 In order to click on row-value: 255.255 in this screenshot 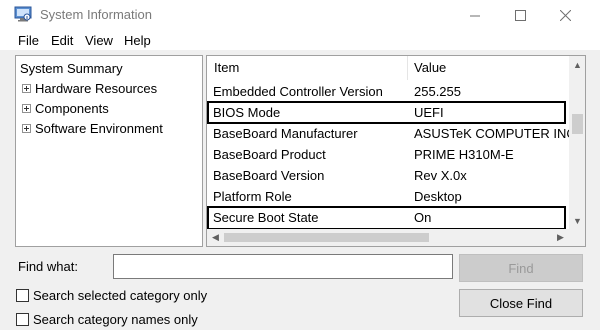, I will do `click(437, 91)`.